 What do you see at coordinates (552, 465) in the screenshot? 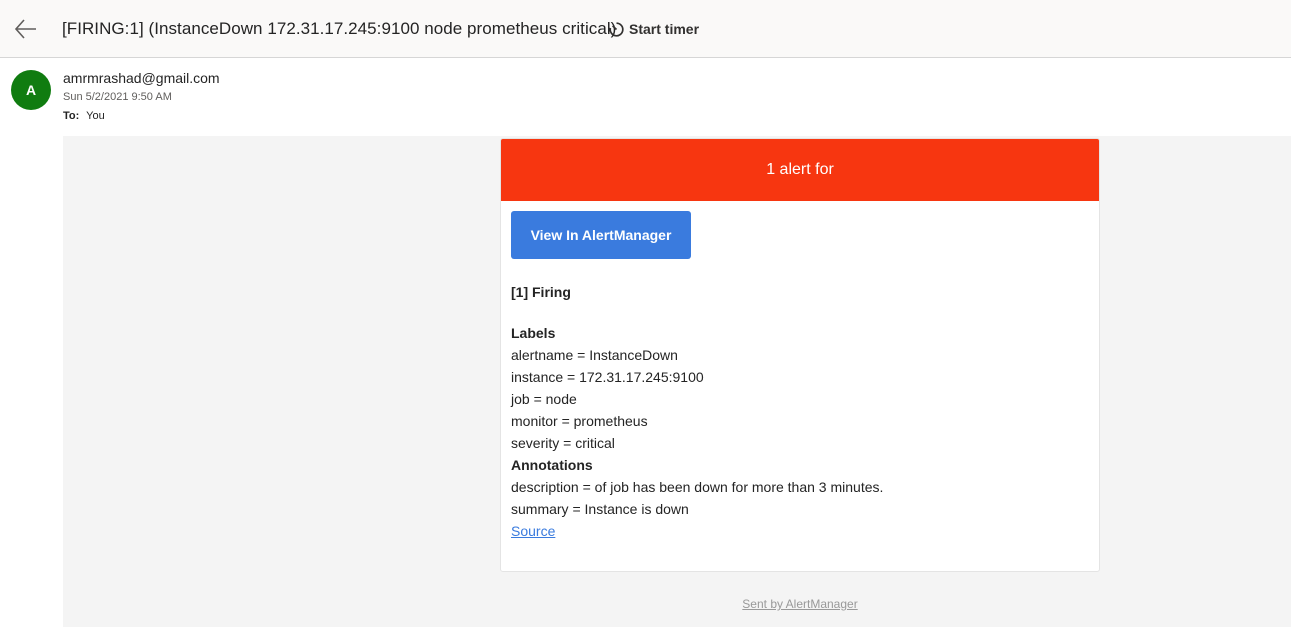
I see `annotations-title: Annotations` at bounding box center [552, 465].